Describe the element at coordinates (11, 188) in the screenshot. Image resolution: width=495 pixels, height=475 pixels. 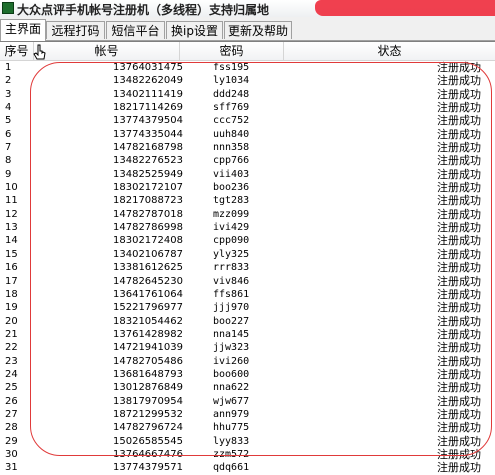
I see `row-number: 10` at that location.